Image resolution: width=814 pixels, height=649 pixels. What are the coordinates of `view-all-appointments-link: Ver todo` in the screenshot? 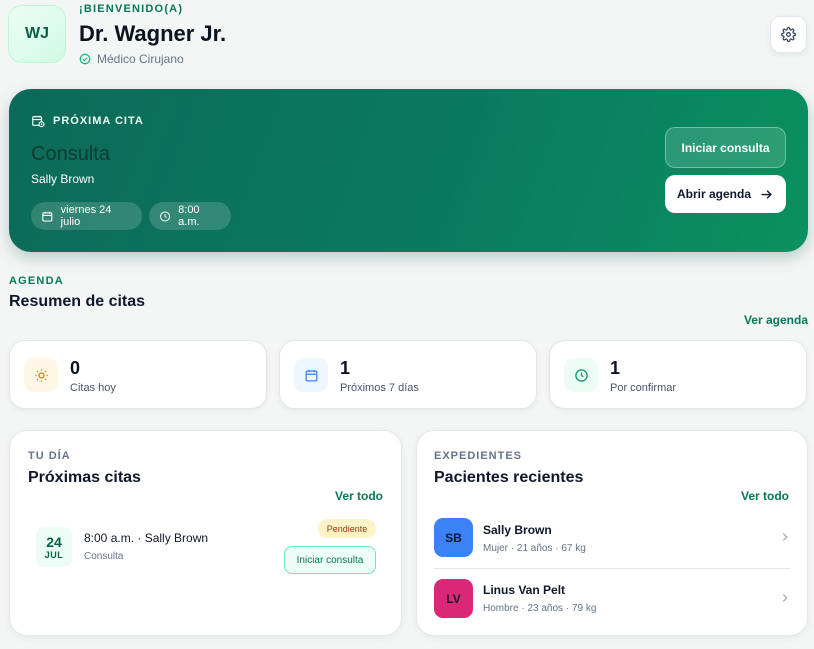 It's located at (359, 496).